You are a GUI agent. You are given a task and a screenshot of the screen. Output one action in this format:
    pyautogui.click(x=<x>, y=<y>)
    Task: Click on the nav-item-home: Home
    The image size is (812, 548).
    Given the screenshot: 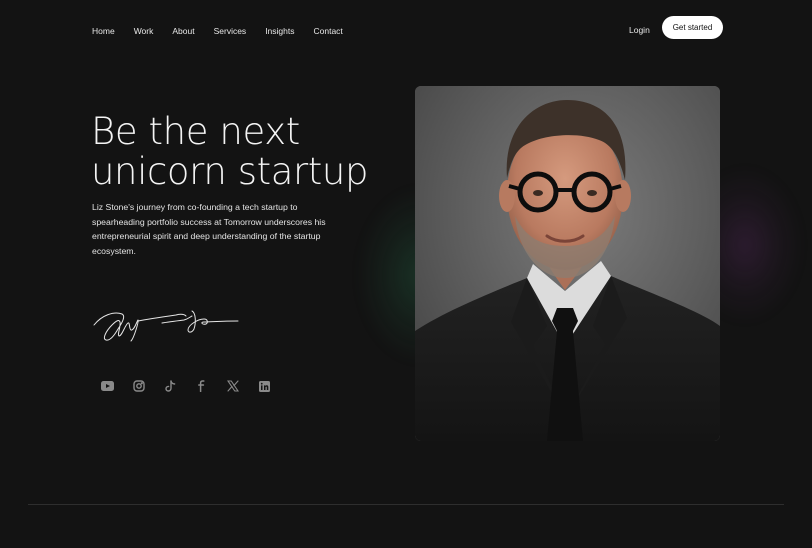 What is the action you would take?
    pyautogui.click(x=103, y=31)
    